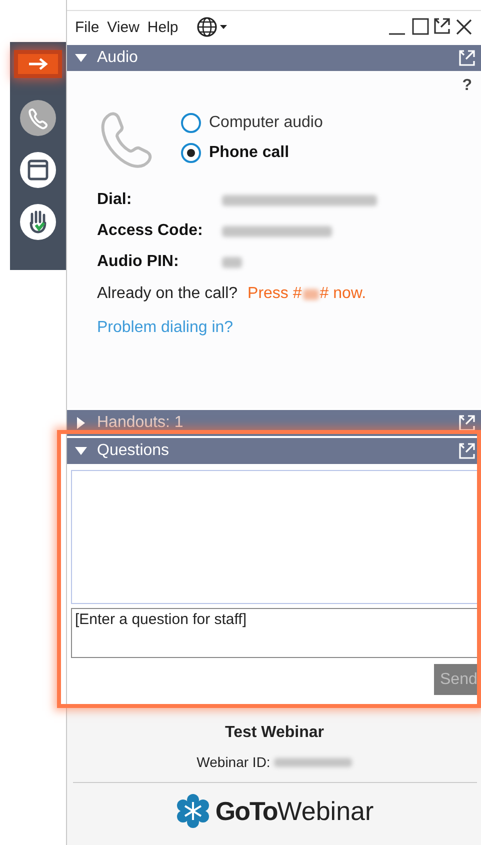 This screenshot has width=481, height=845. What do you see at coordinates (233, 762) in the screenshot?
I see `webinar-id-label: Webinar ID:` at bounding box center [233, 762].